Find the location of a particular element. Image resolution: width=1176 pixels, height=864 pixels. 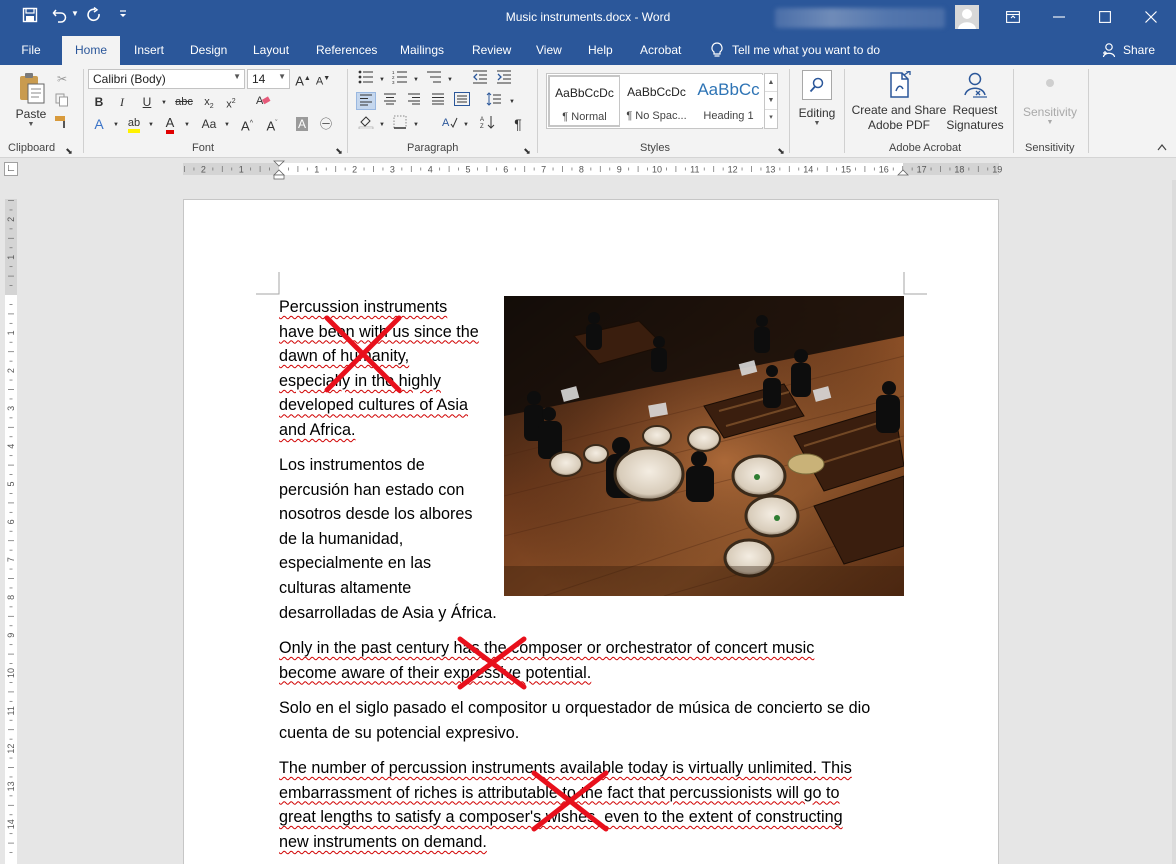

tell-me-search: Tell me what you want to do is located at coordinates (795, 50).